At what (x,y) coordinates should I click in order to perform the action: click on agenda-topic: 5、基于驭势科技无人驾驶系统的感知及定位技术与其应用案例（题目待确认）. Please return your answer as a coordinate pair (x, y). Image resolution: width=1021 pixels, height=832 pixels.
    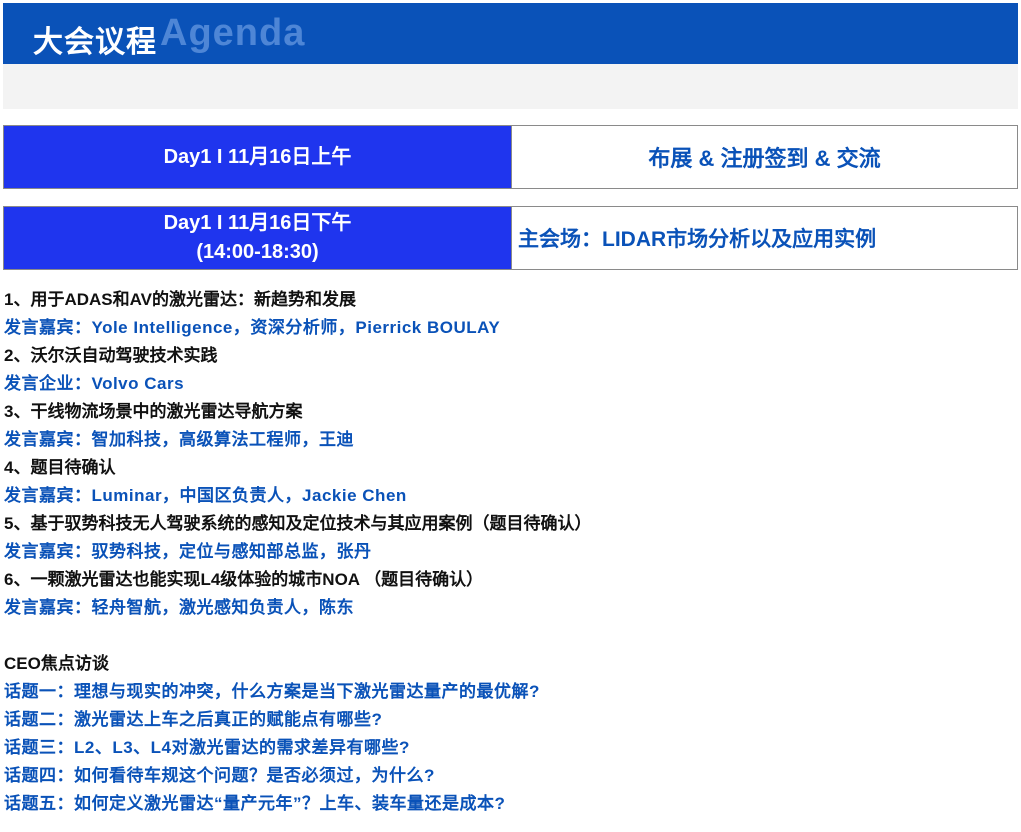
    Looking at the image, I should click on (298, 523).